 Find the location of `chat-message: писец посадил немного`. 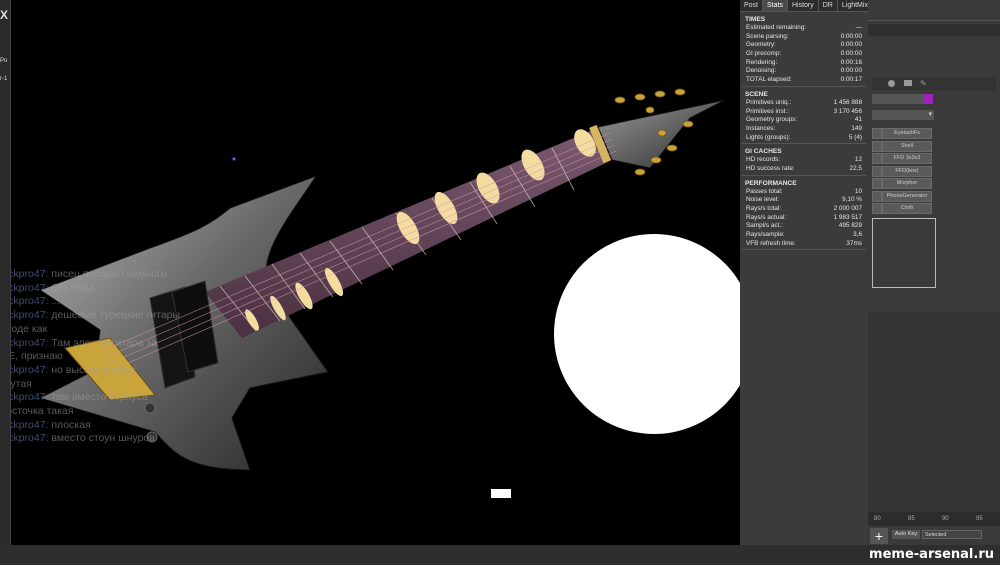

chat-message: писец посадил немного is located at coordinates (109, 274).